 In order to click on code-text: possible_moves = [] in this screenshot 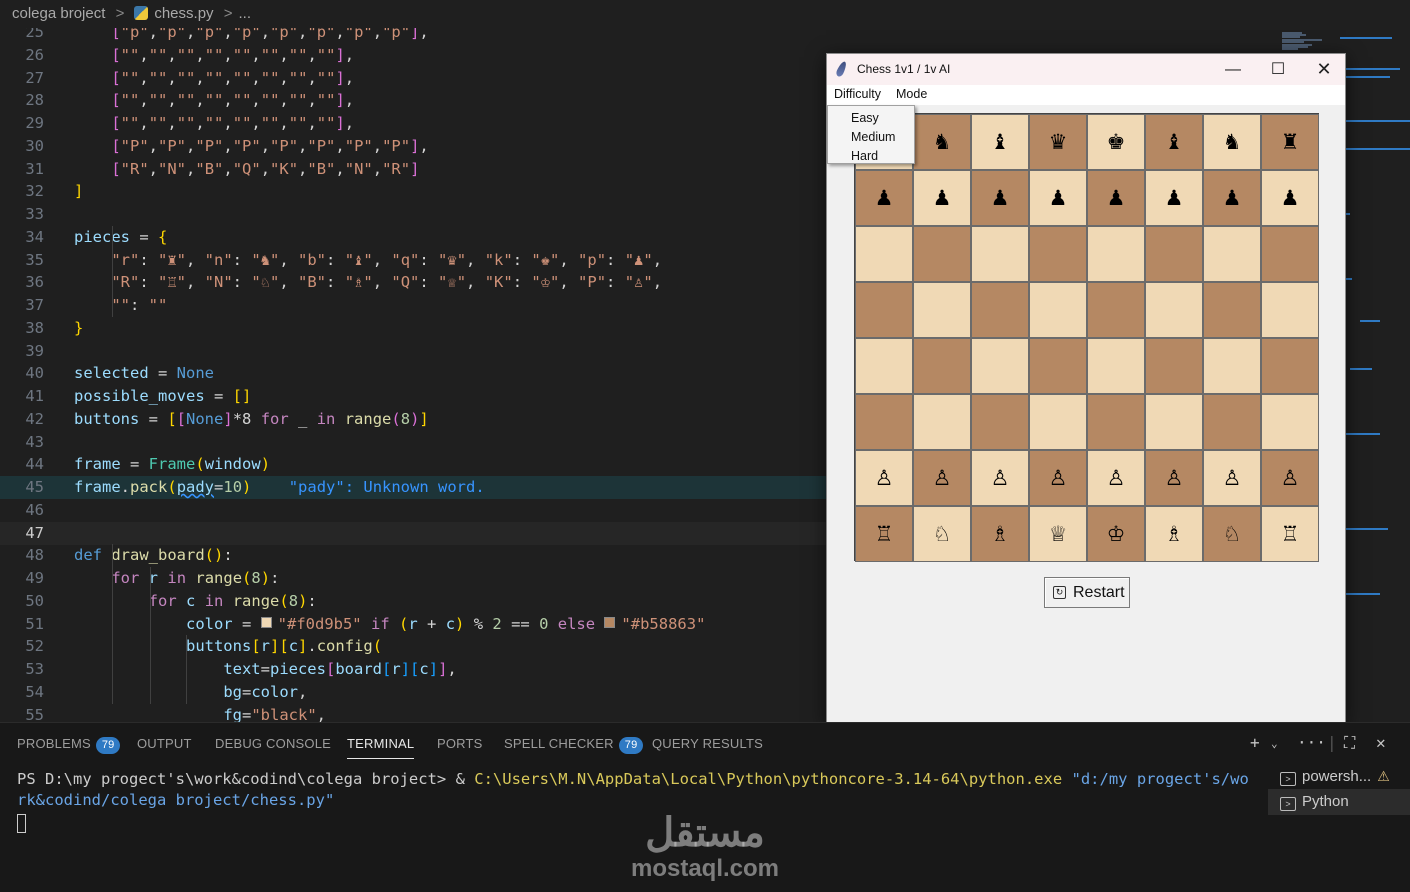, I will do `click(162, 396)`.